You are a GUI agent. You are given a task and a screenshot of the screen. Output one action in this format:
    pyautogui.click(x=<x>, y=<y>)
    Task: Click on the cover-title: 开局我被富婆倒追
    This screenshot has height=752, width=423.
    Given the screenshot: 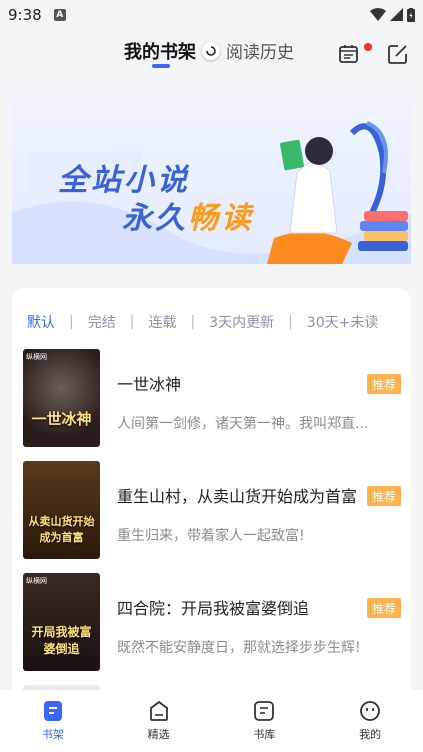 What is the action you would take?
    pyautogui.click(x=61, y=640)
    